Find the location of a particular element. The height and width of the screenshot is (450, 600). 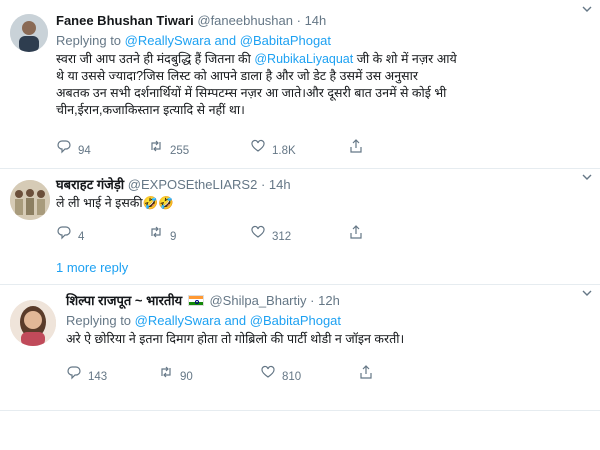

reply-button: 143 is located at coordinates (86, 373).